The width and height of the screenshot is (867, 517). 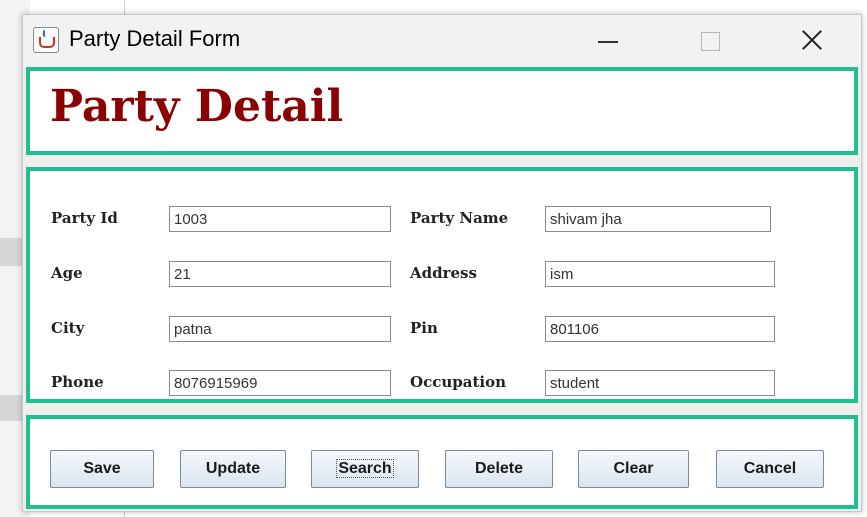 I want to click on search-button-label: Search, so click(x=365, y=468).